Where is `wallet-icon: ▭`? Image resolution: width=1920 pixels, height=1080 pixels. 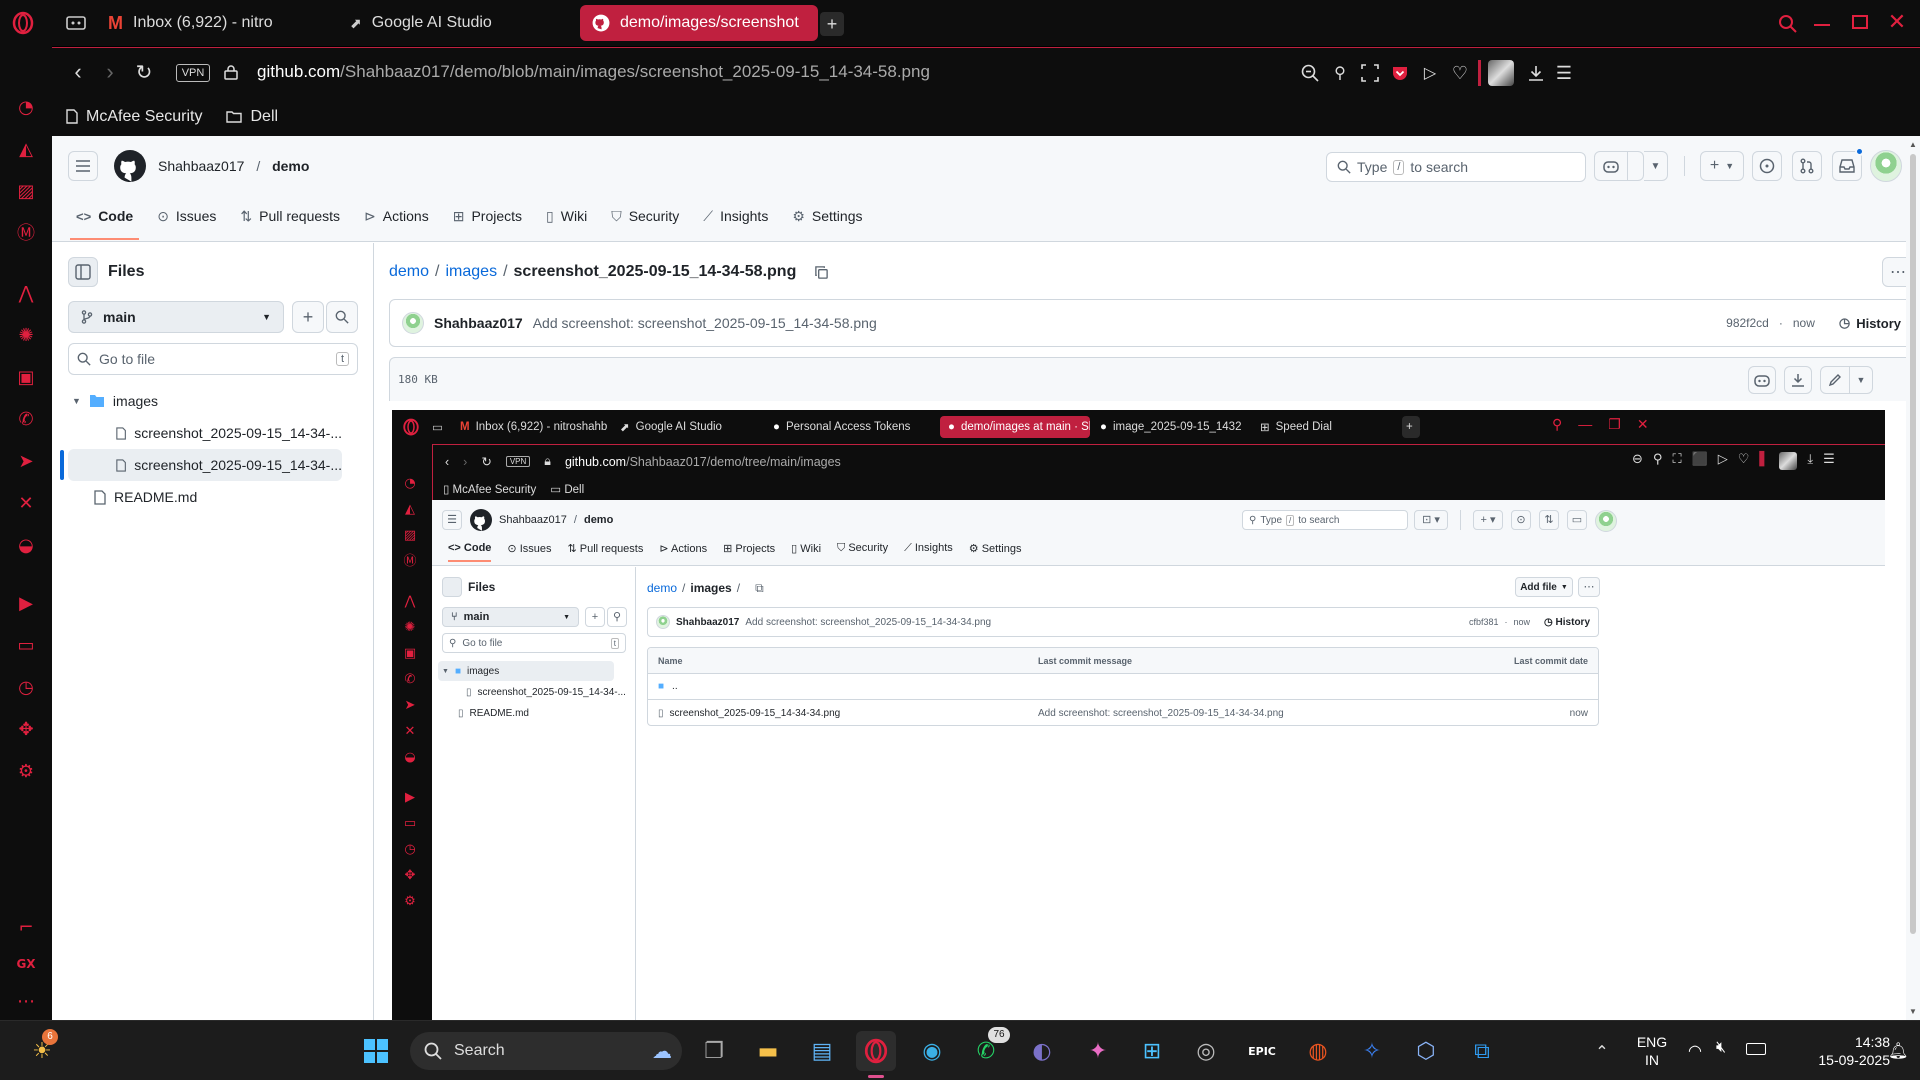
wallet-icon: ▭ is located at coordinates (26, 646).